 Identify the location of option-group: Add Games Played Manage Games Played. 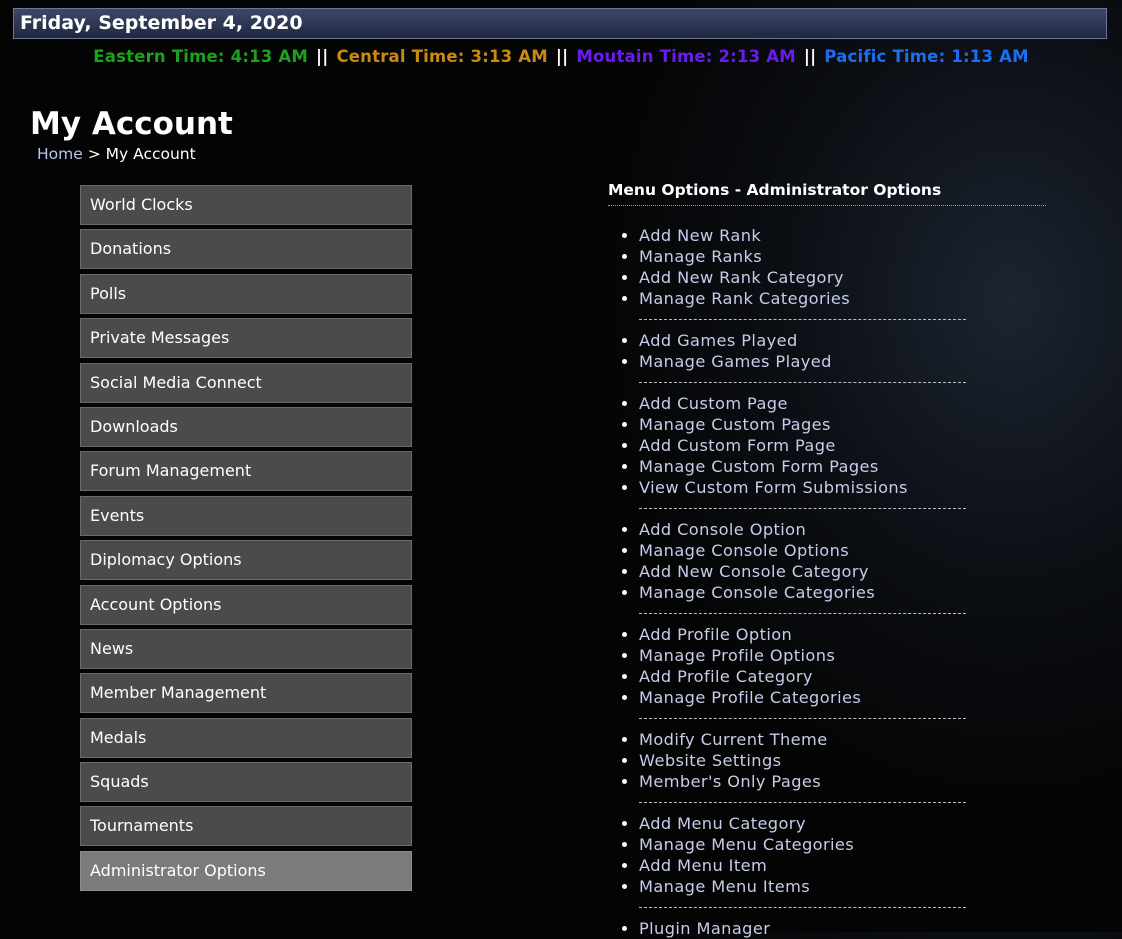
(827, 351).